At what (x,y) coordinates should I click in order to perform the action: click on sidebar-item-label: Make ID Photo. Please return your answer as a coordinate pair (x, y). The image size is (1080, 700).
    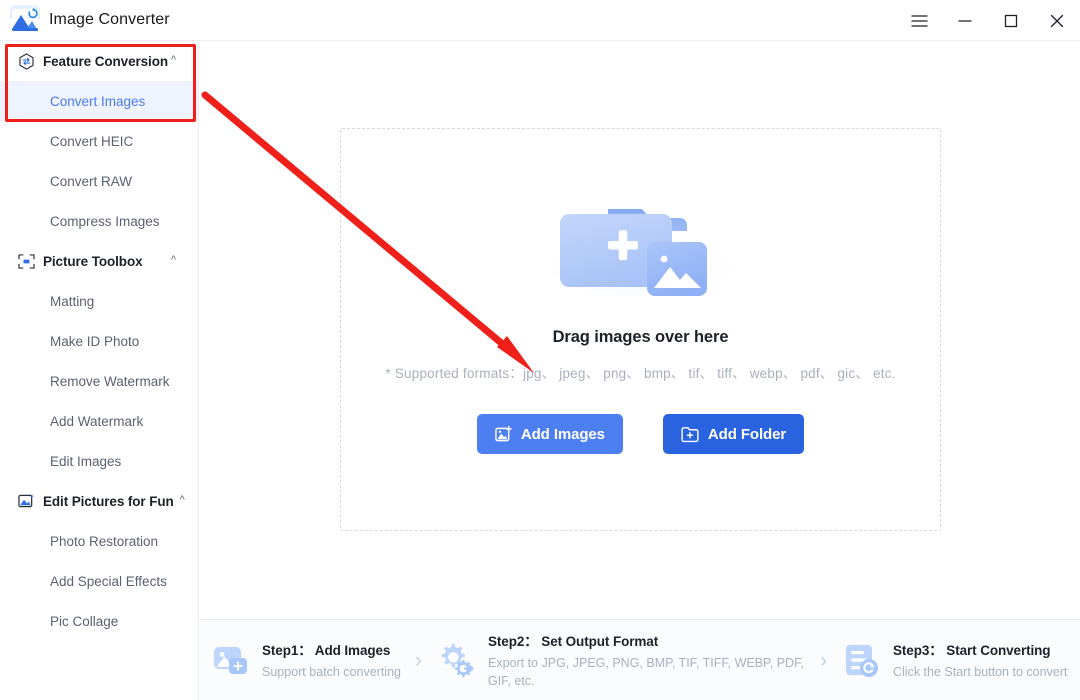
    Looking at the image, I should click on (95, 341).